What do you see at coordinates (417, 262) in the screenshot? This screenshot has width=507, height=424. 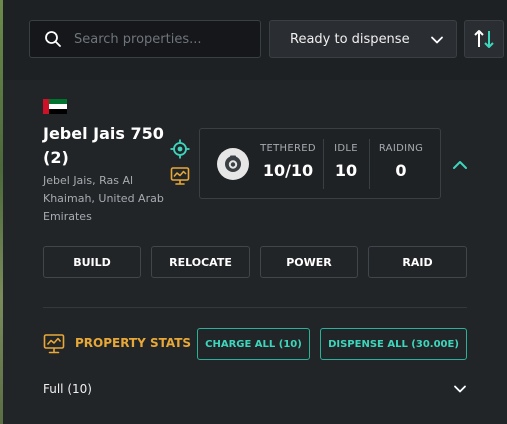 I see `raid-button: RAID` at bounding box center [417, 262].